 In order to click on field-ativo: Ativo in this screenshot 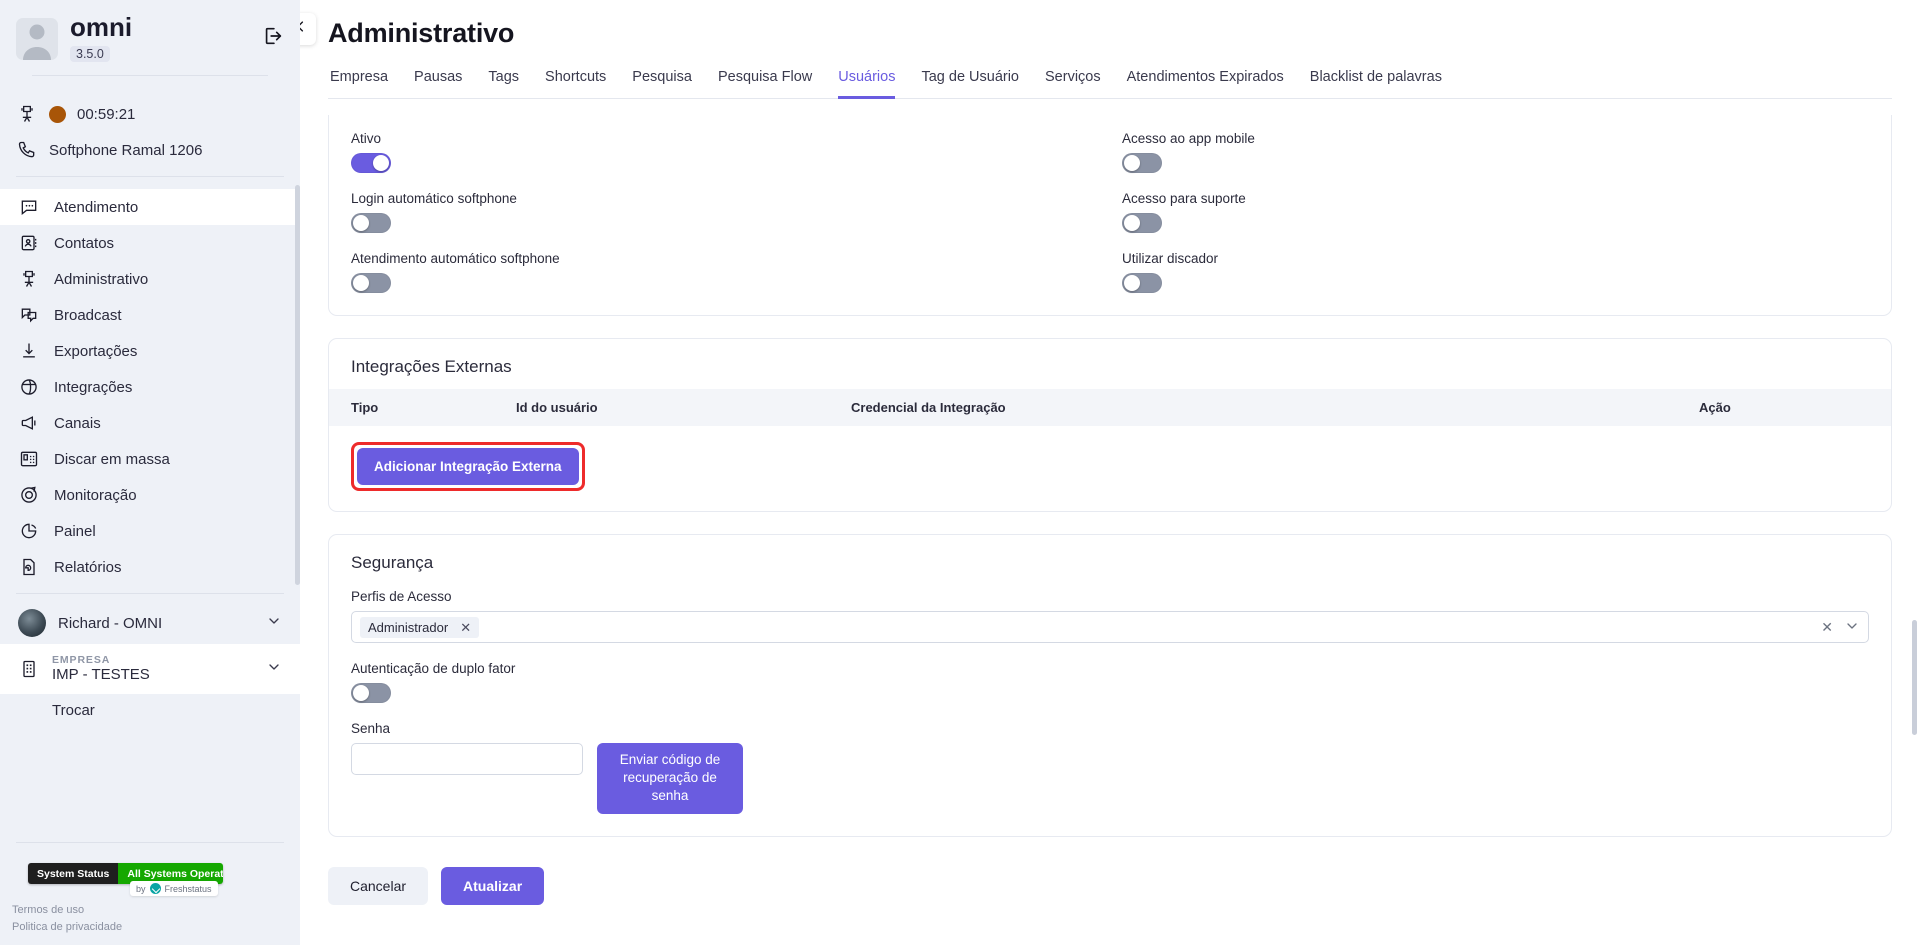, I will do `click(724, 152)`.